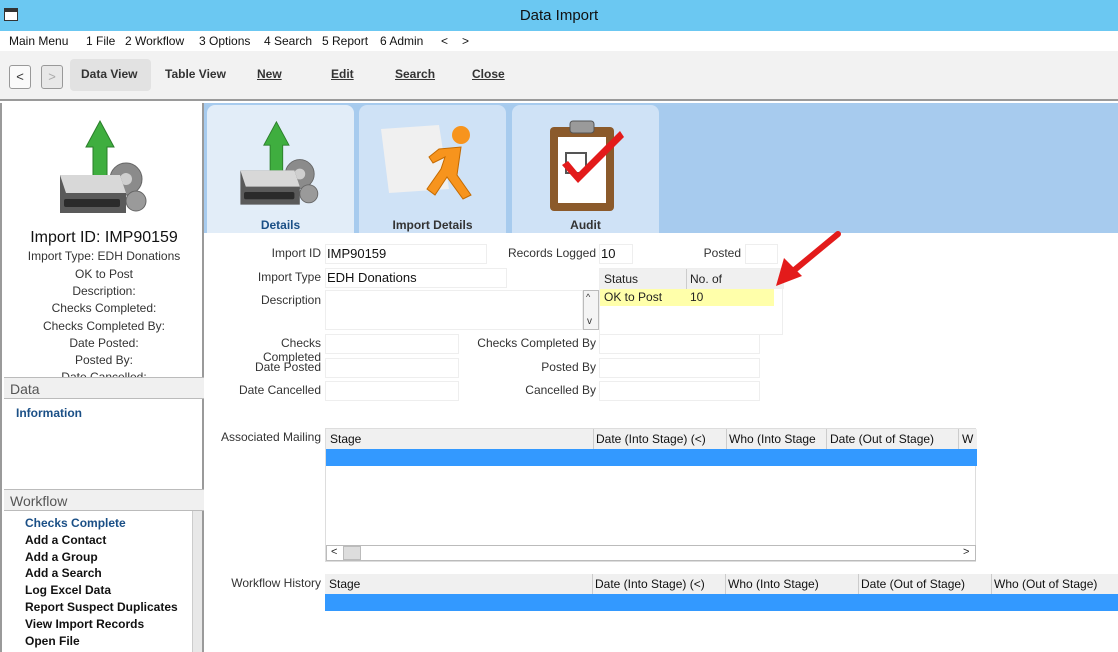 The width and height of the screenshot is (1118, 652). What do you see at coordinates (104, 237) in the screenshot?
I see `import-id-title: Import ID: IMP90159` at bounding box center [104, 237].